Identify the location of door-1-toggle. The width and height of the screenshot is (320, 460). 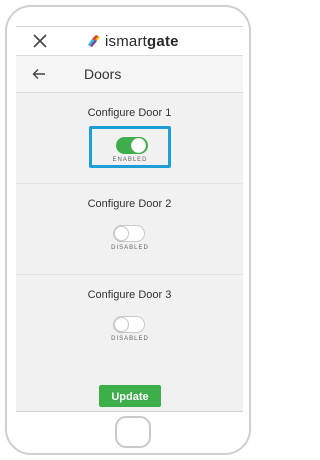
(132, 145).